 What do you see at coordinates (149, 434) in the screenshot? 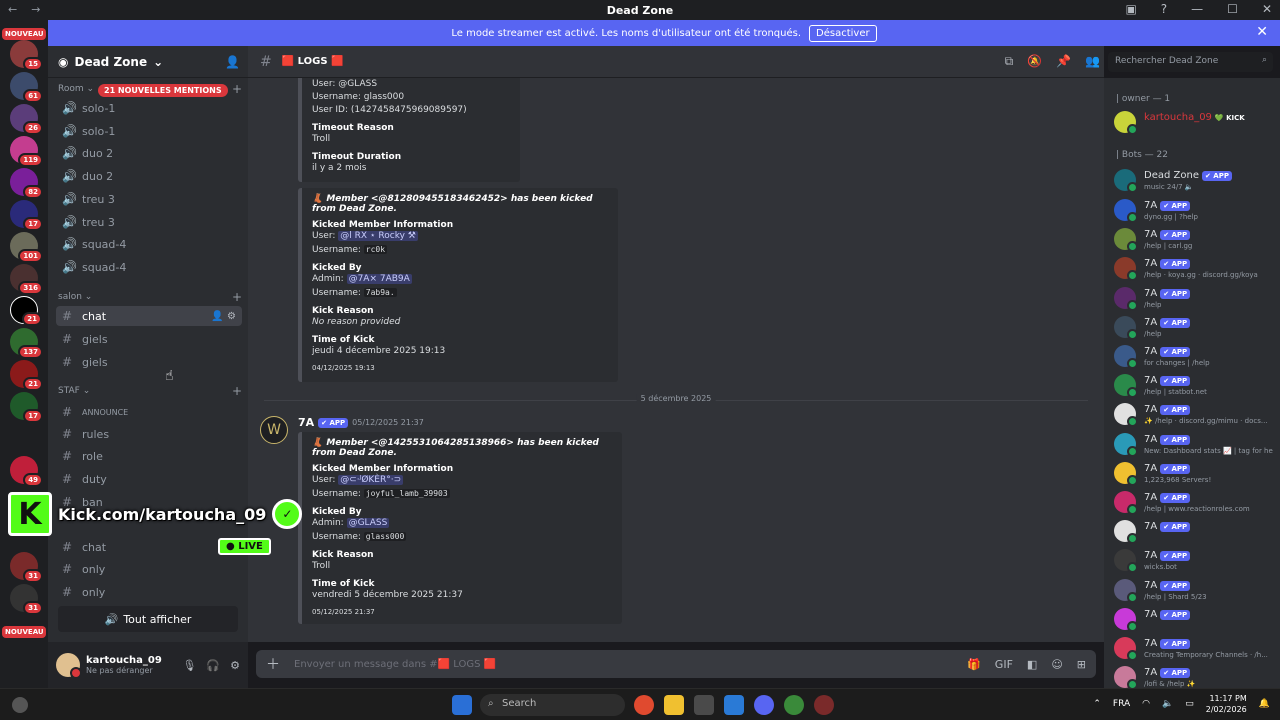
I see `channel-item: # rules` at bounding box center [149, 434].